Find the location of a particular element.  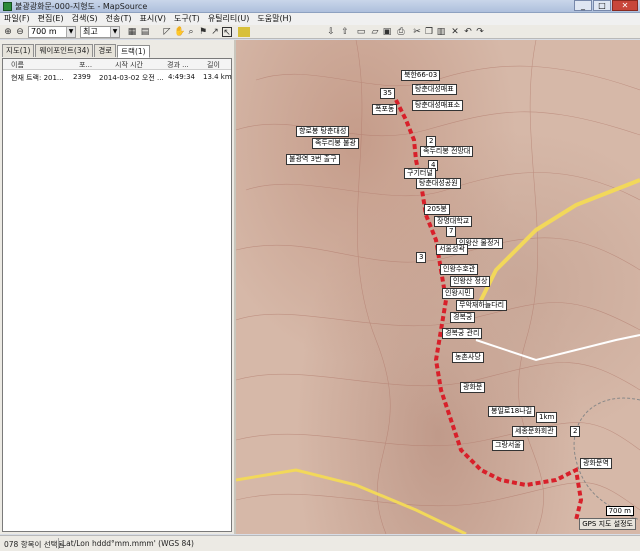

waypoint-label: 족두리봉 불광 is located at coordinates (335, 143).